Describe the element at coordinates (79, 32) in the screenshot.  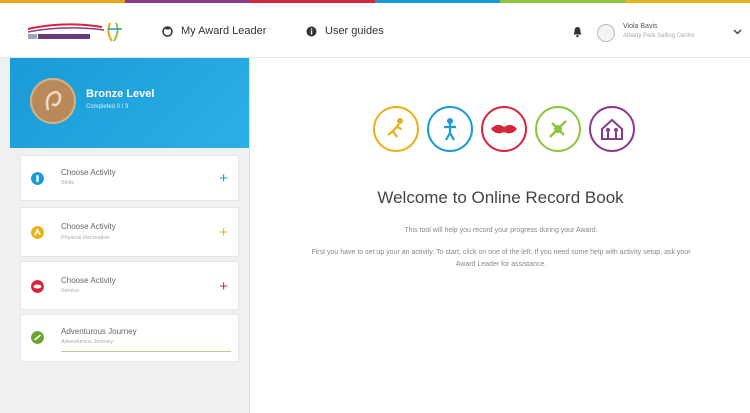
I see `award-logo` at that location.